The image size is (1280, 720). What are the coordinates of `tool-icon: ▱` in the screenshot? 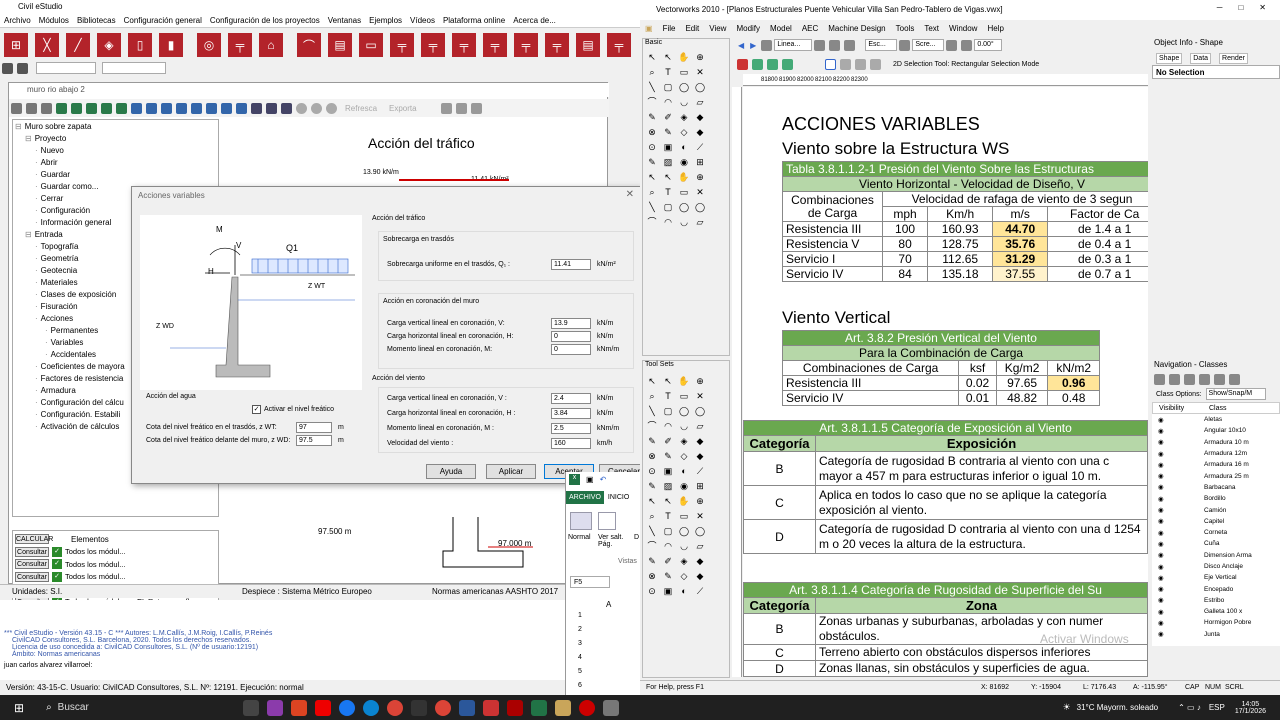 It's located at (700, 102).